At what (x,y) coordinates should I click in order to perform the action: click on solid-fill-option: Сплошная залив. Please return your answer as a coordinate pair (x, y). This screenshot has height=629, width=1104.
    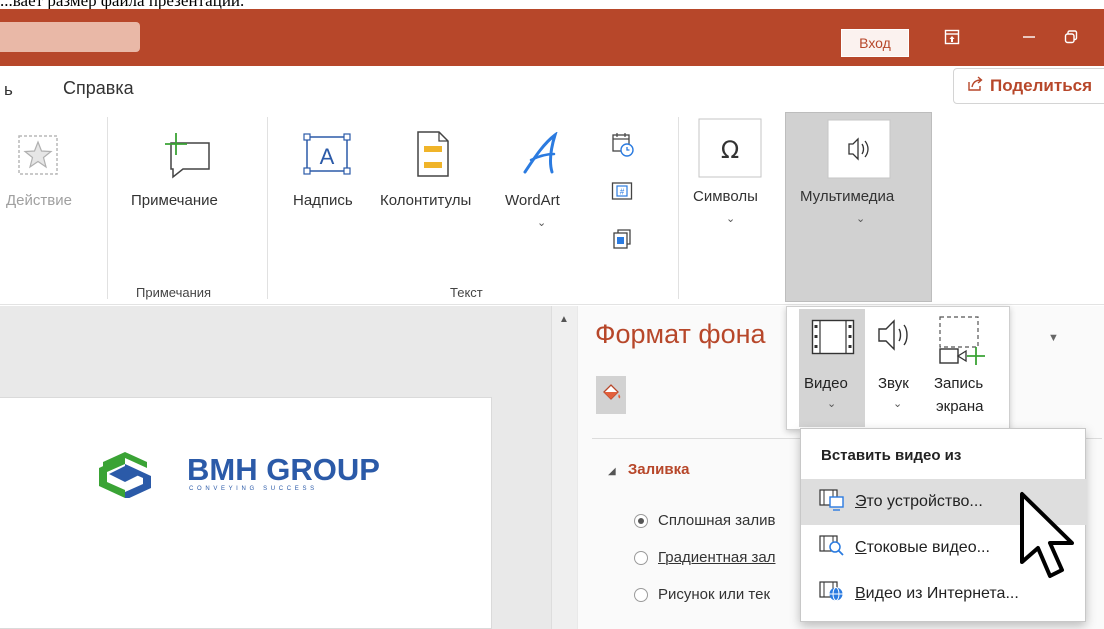
    Looking at the image, I should click on (705, 520).